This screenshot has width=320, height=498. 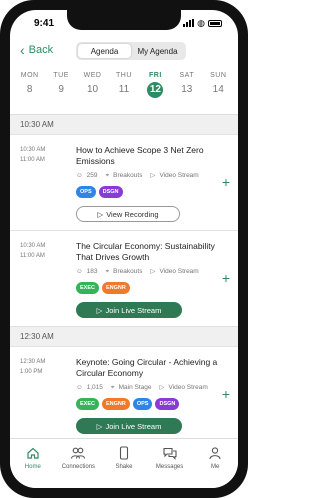 What do you see at coordinates (124, 125) in the screenshot?
I see `time-section-header: 10:30 AM` at bounding box center [124, 125].